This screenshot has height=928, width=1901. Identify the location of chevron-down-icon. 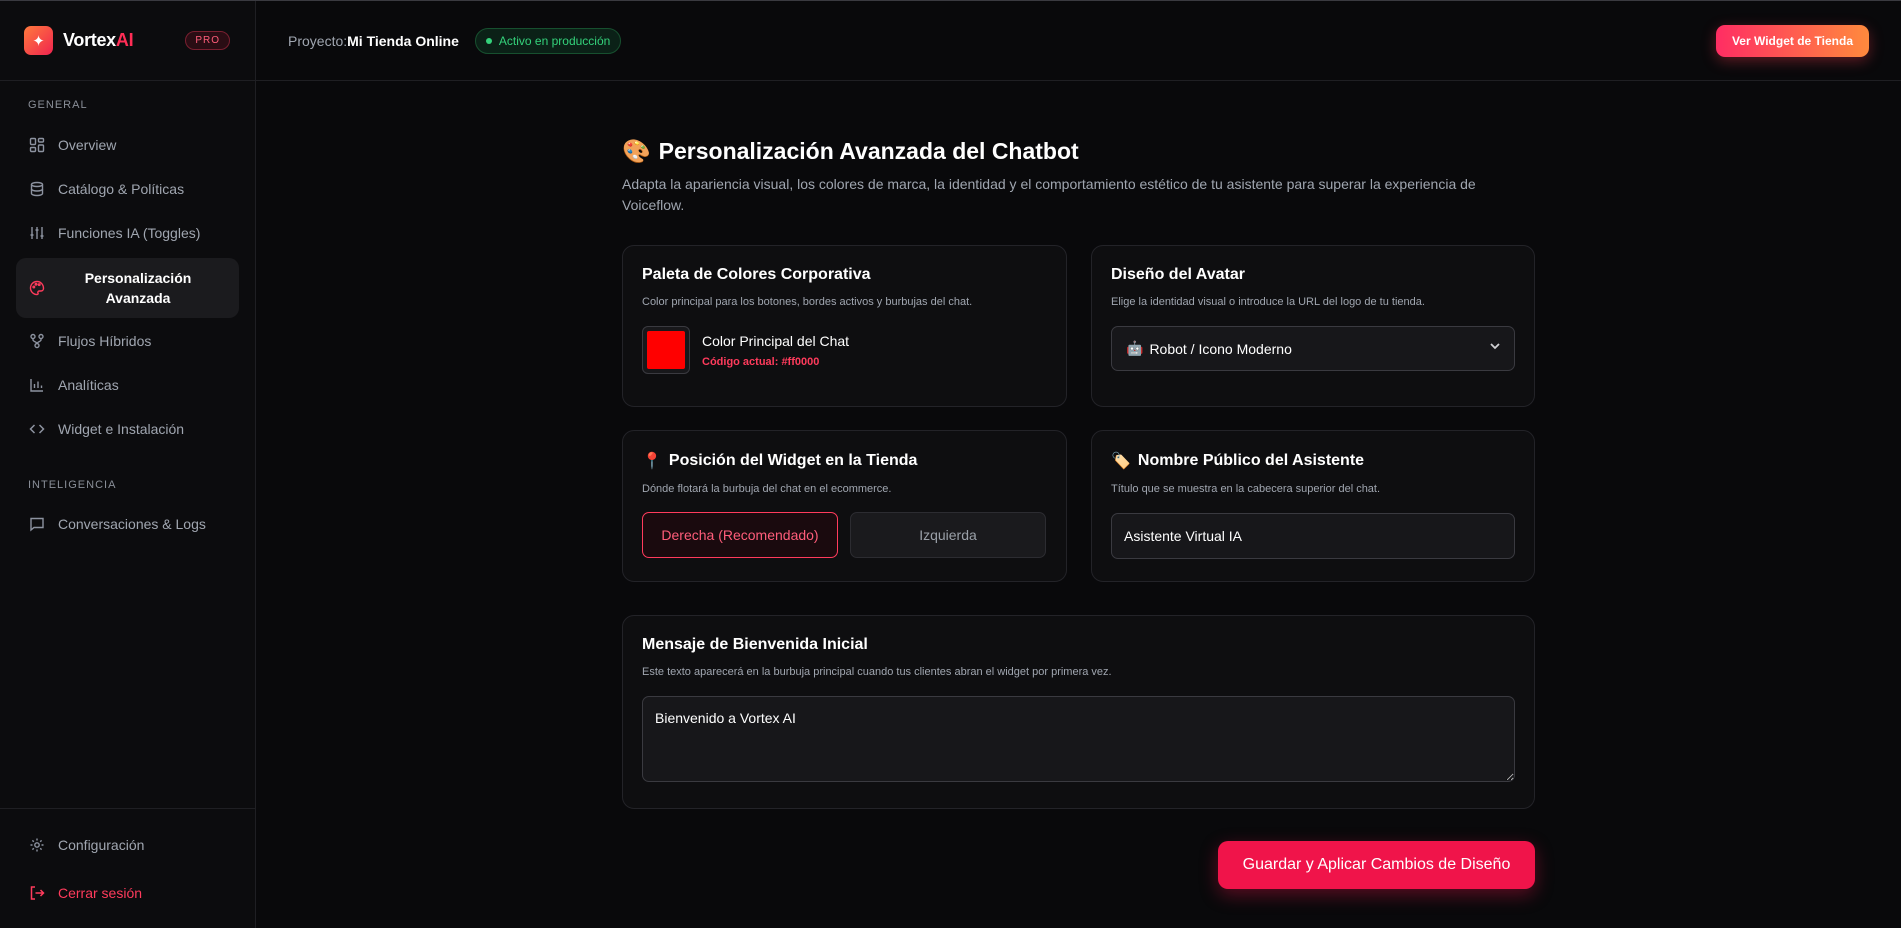
(1495, 347).